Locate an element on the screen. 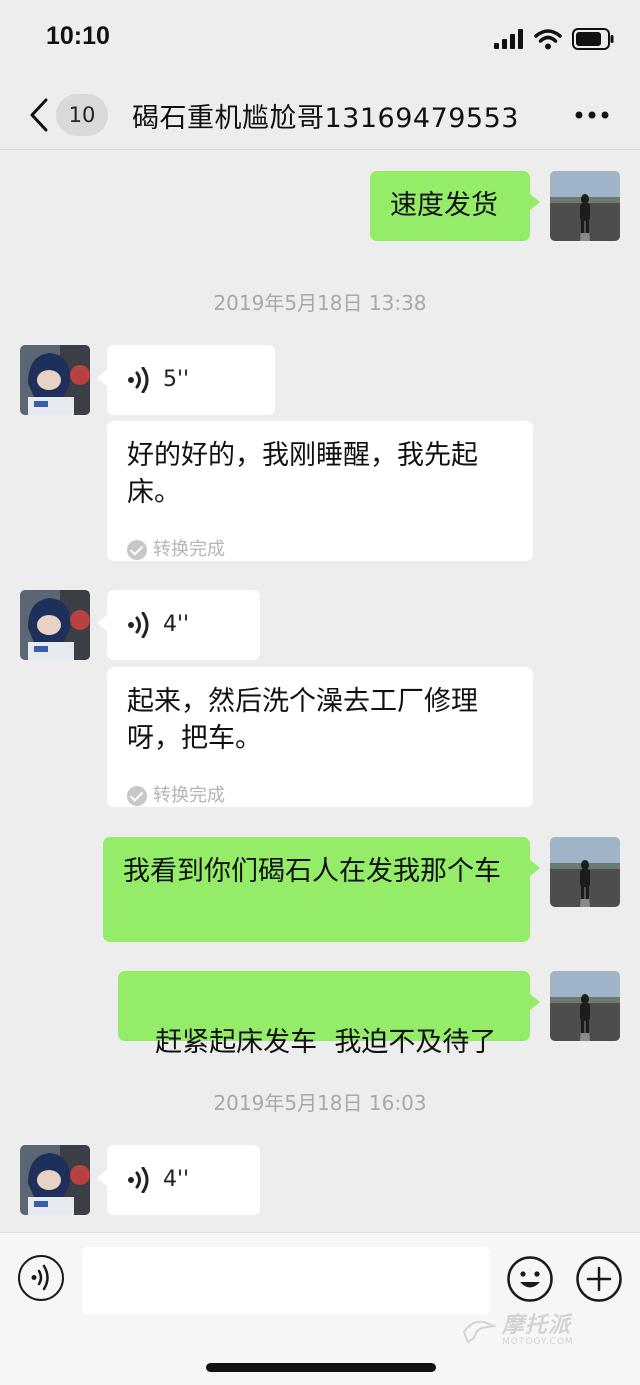 The height and width of the screenshot is (1385, 640). voice-duration: 5'' is located at coordinates (176, 379).